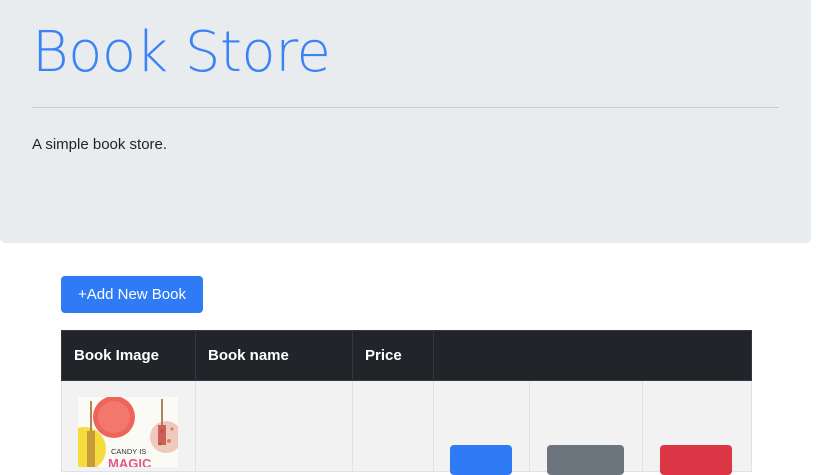 This screenshot has height=475, width=816. Describe the element at coordinates (274, 355) in the screenshot. I see `column-header-book-name: Book name` at that location.